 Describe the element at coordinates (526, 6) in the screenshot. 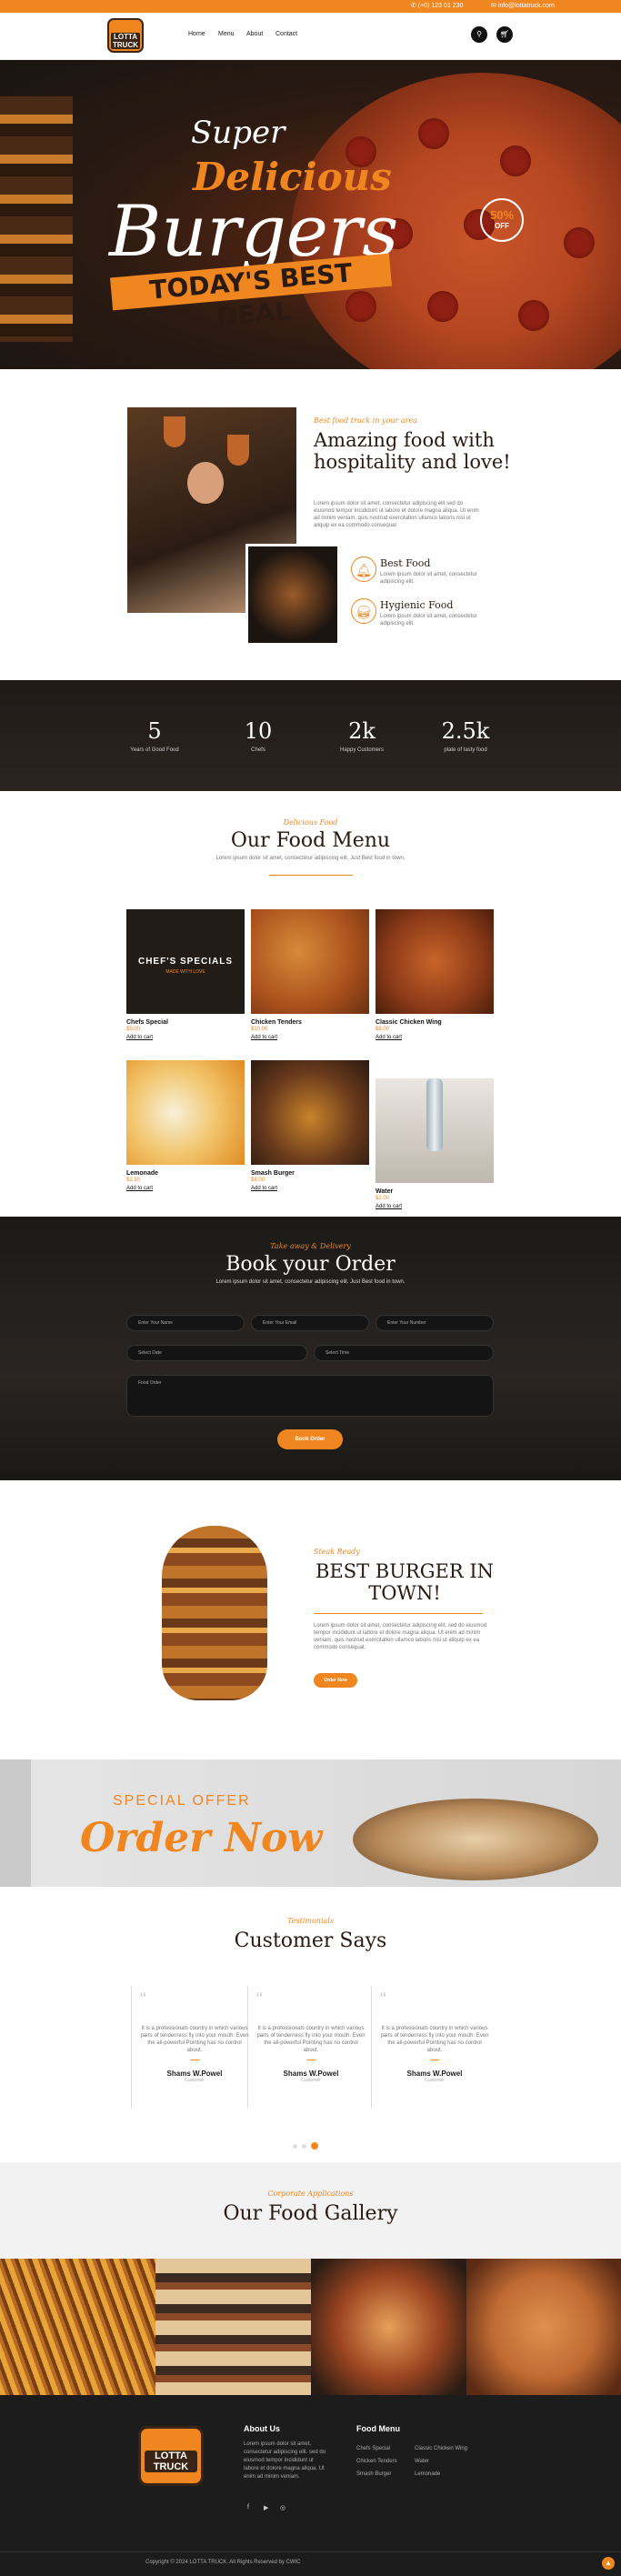

I see `email-address: info@lottatruck.com` at that location.